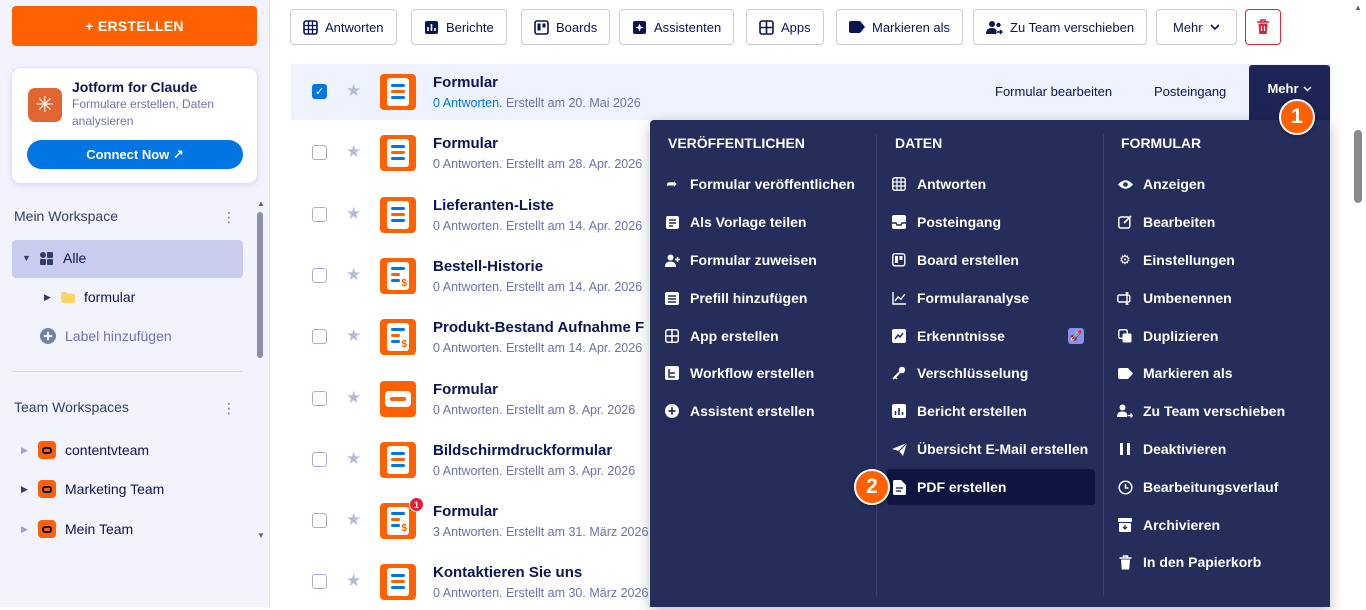 The width and height of the screenshot is (1366, 610). I want to click on sidebar-item-team: ▶ contentvteam, so click(85, 450).